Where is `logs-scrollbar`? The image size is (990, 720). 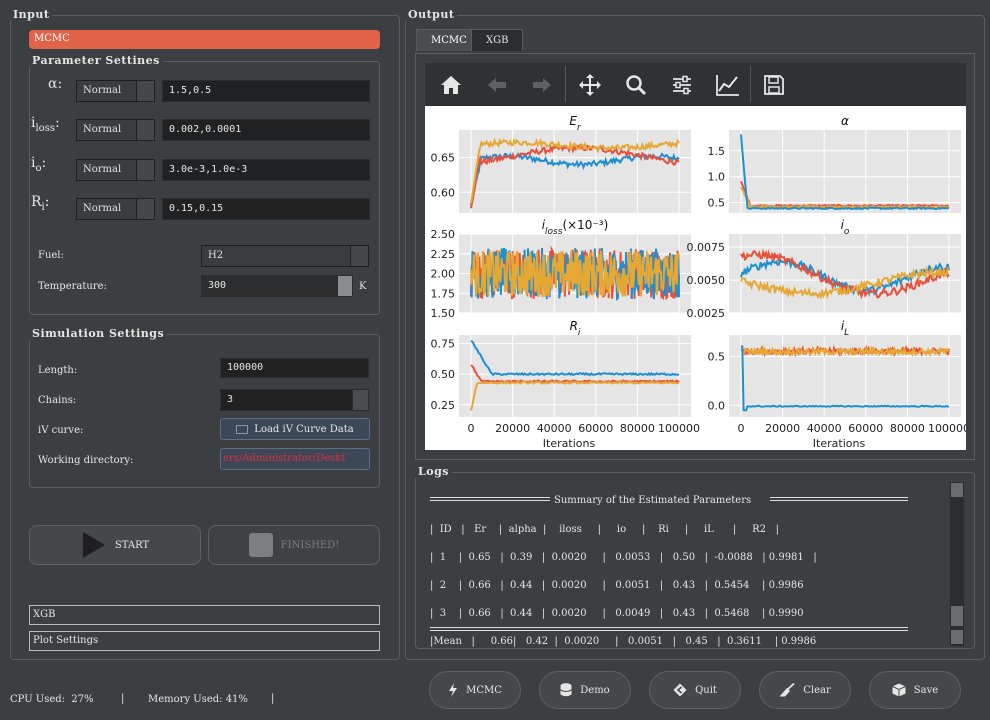 logs-scrollbar is located at coordinates (957, 564).